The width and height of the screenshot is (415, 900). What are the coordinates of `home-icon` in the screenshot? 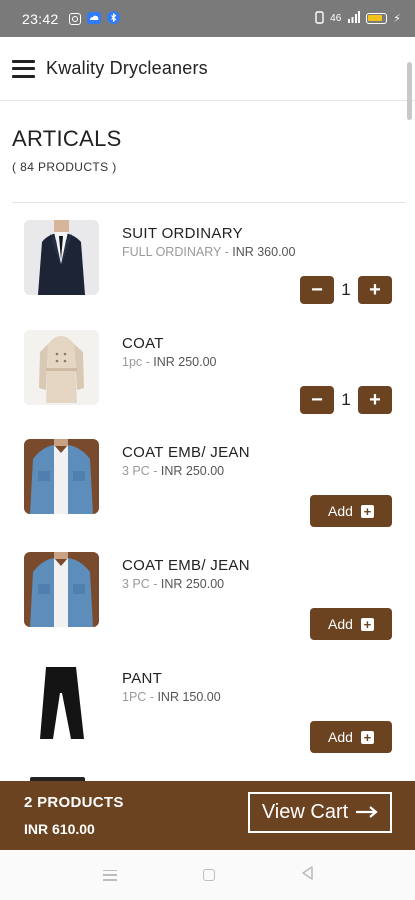 It's located at (208, 875).